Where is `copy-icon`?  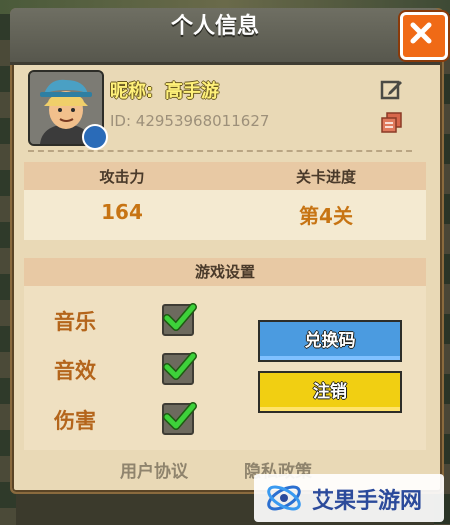 copy-icon is located at coordinates (392, 123).